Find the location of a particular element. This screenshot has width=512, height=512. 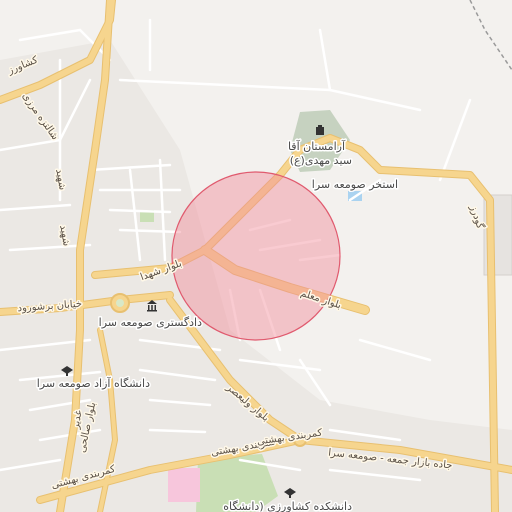

roundabout-west-center is located at coordinates (120, 303).